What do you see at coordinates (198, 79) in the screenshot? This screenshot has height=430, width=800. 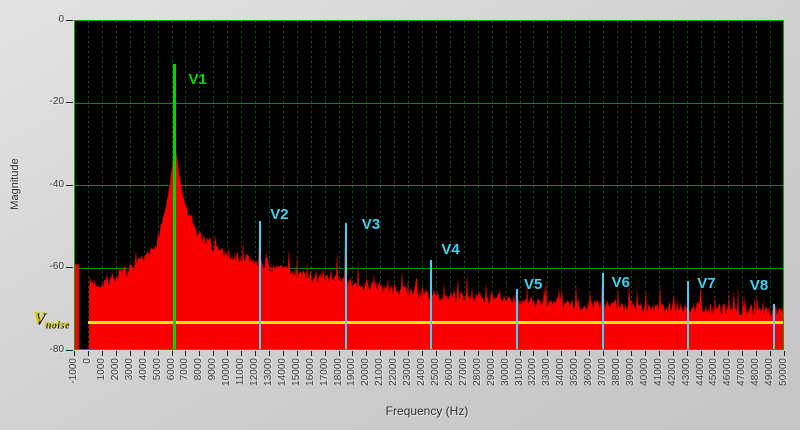 I see `cursor-label-v1: V1` at bounding box center [198, 79].